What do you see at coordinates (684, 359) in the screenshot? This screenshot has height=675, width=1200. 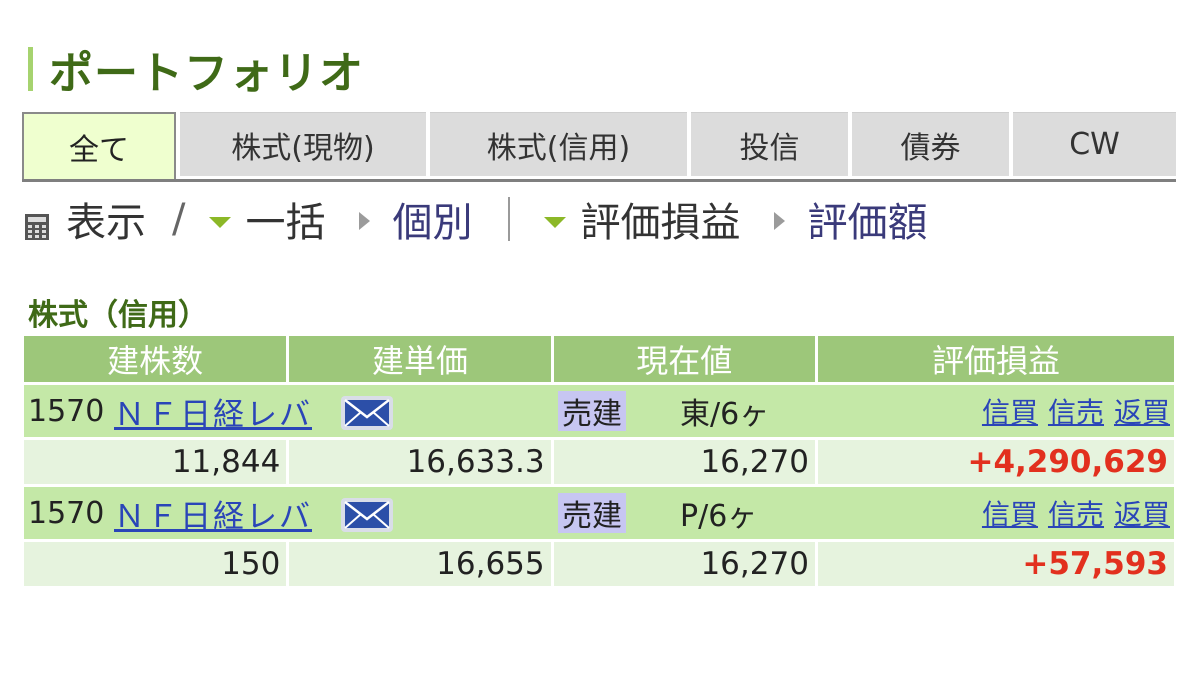 I see `header-current-price: 現在値` at bounding box center [684, 359].